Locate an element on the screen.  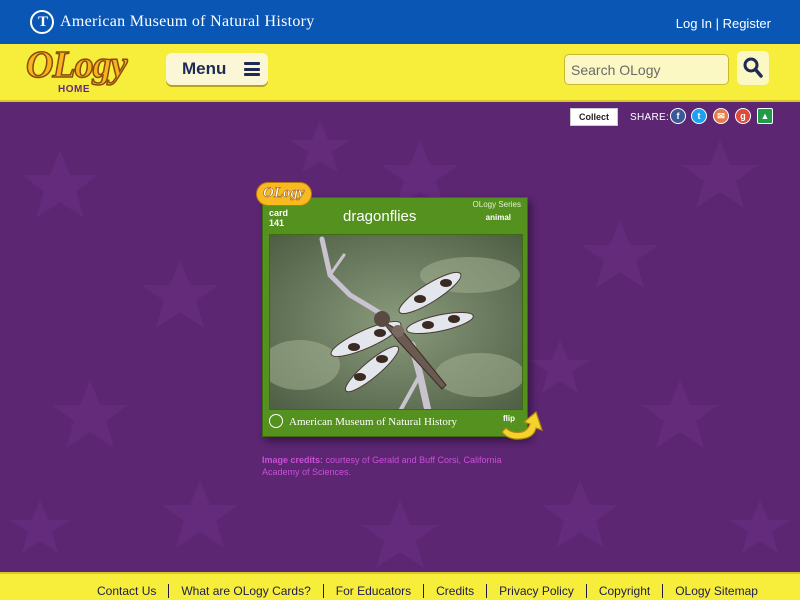
museum-name: American Museum of Natural History is located at coordinates (187, 22).